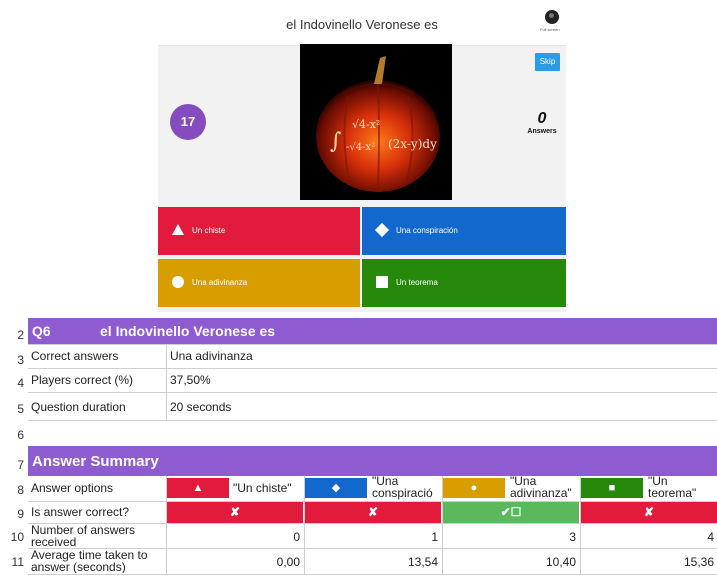 This screenshot has width=717, height=583. What do you see at coordinates (612, 488) in the screenshot?
I see `answer-shape-cell: ■` at bounding box center [612, 488].